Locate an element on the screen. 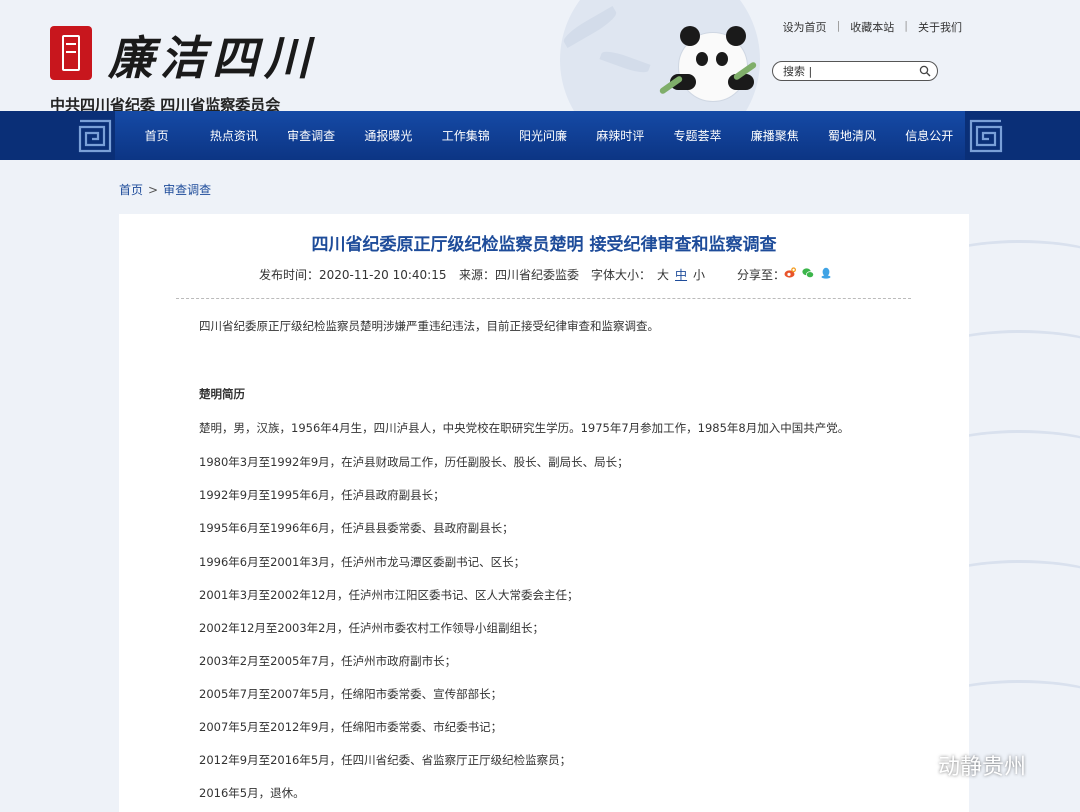  qq-icon is located at coordinates (826, 273).